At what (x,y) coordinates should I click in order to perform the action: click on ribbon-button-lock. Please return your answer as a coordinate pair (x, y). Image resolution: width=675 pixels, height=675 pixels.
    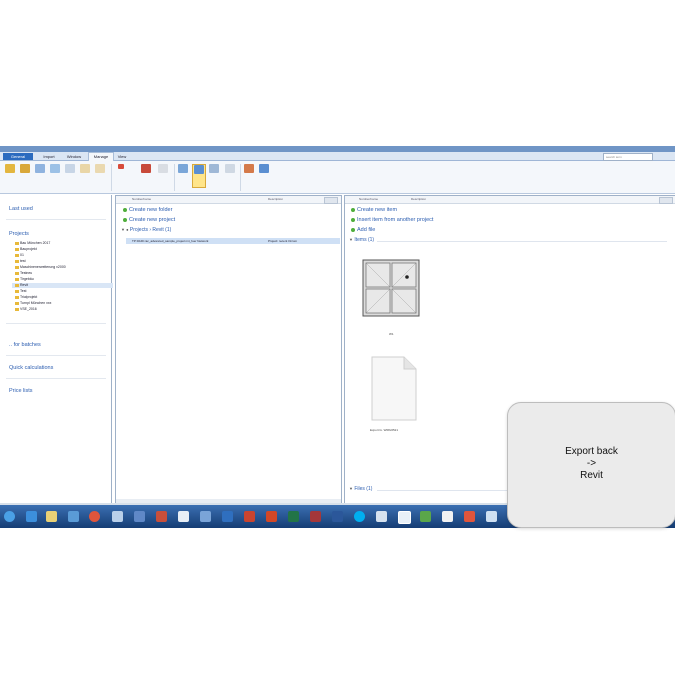
    Looking at the image, I should click on (121, 175).